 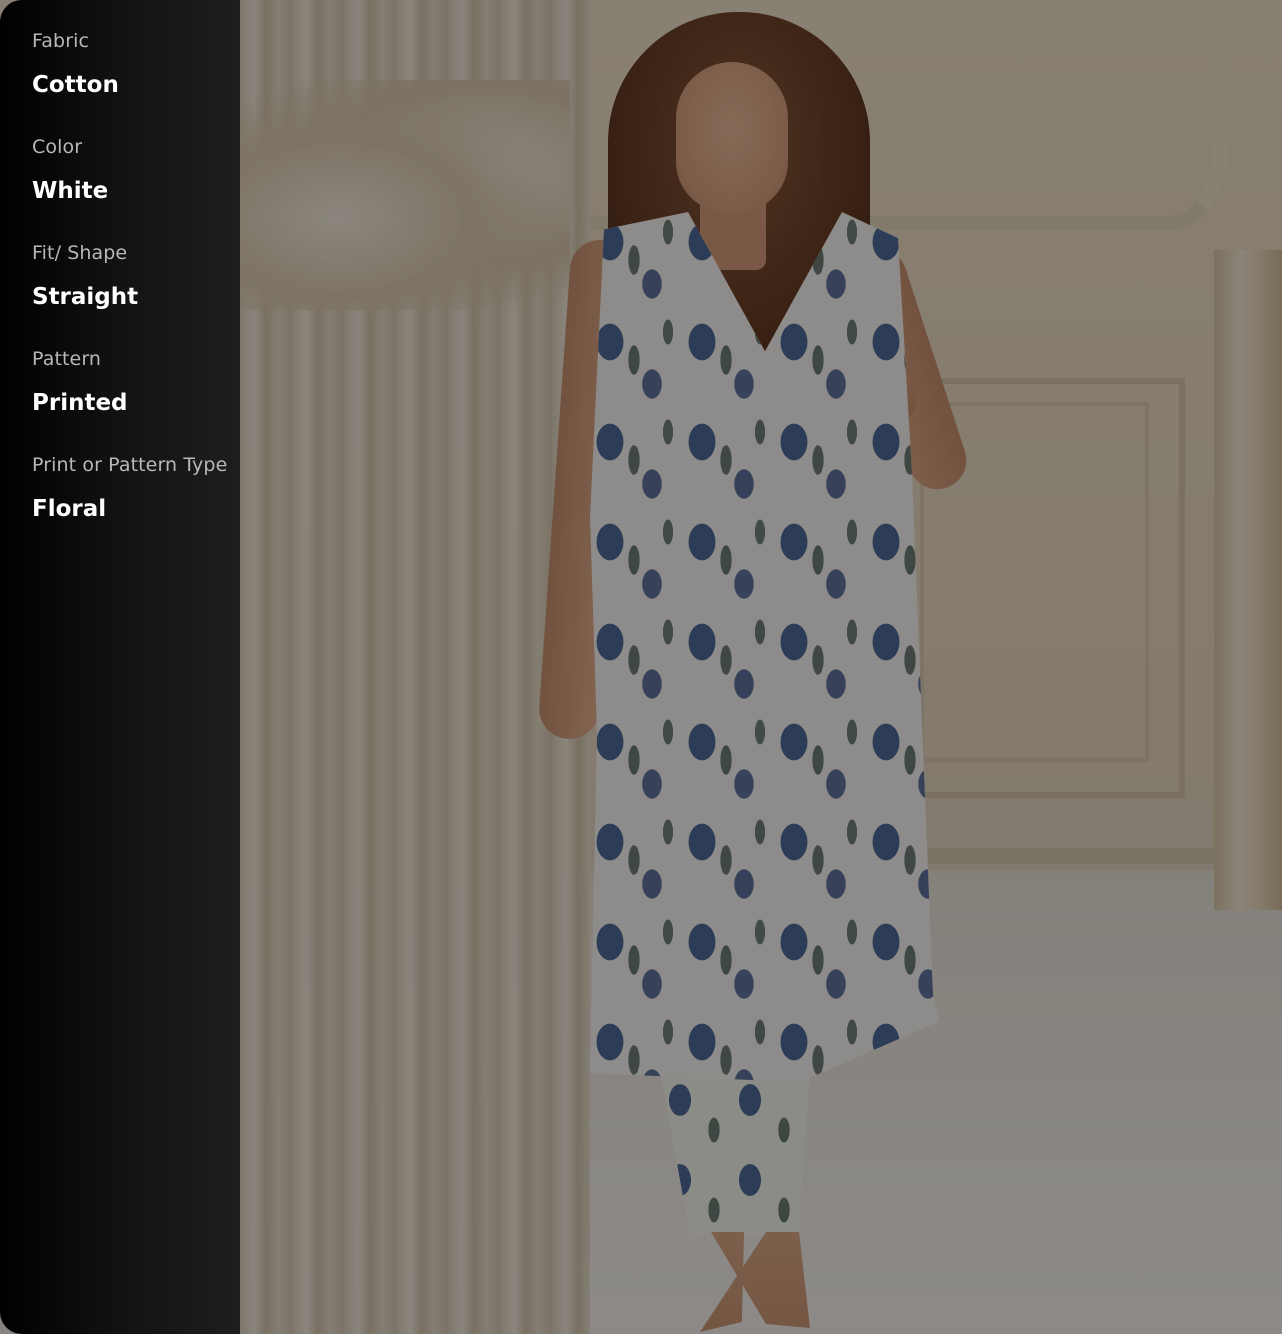 I want to click on spec-print-type: Print or Pattern Type Floral, so click(x=120, y=505).